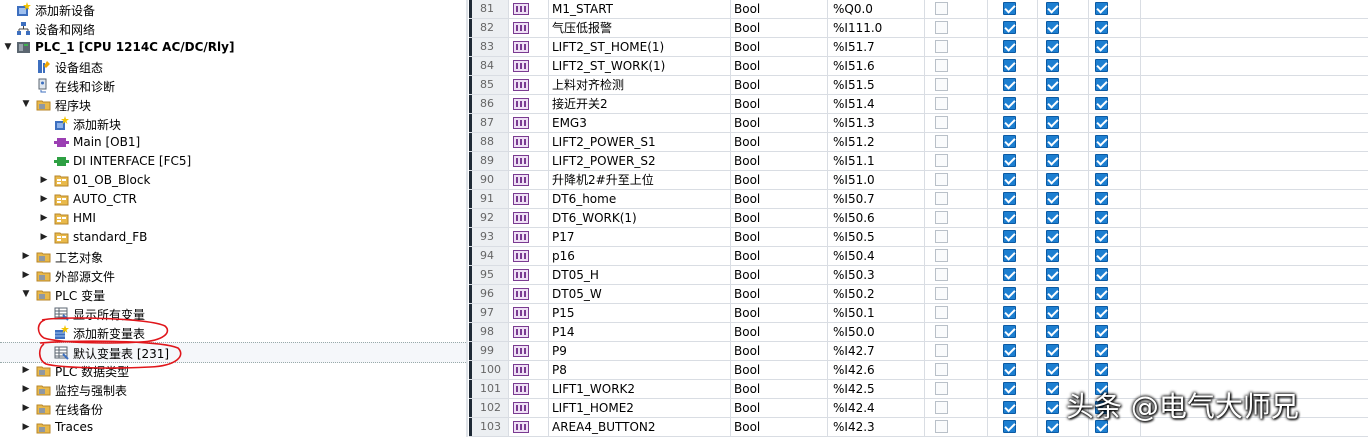  What do you see at coordinates (490, 28) in the screenshot?
I see `row-number: 82` at bounding box center [490, 28].